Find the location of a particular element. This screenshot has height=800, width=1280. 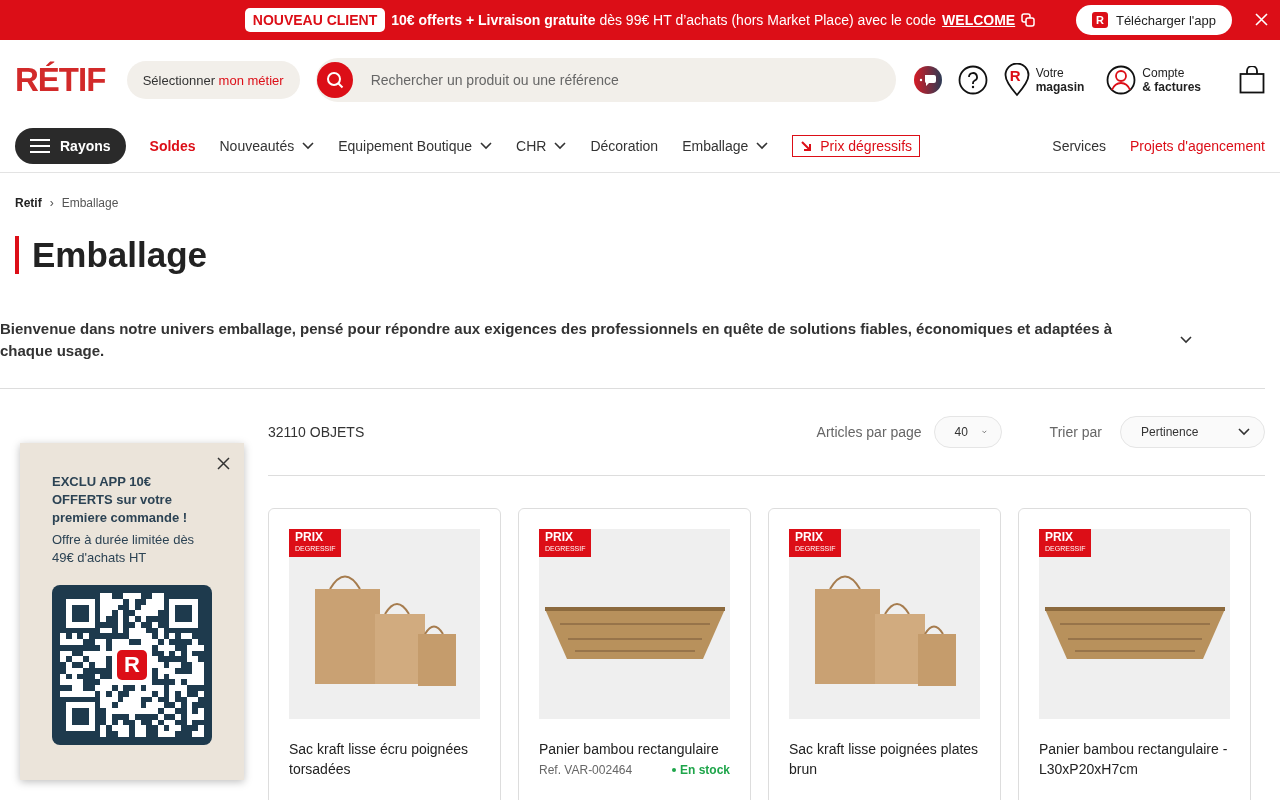

promo-message: 10€ offerts + Livraison gratuite dès 99€ HT d’achats (hors Market Place) avec le code is located at coordinates (664, 20).